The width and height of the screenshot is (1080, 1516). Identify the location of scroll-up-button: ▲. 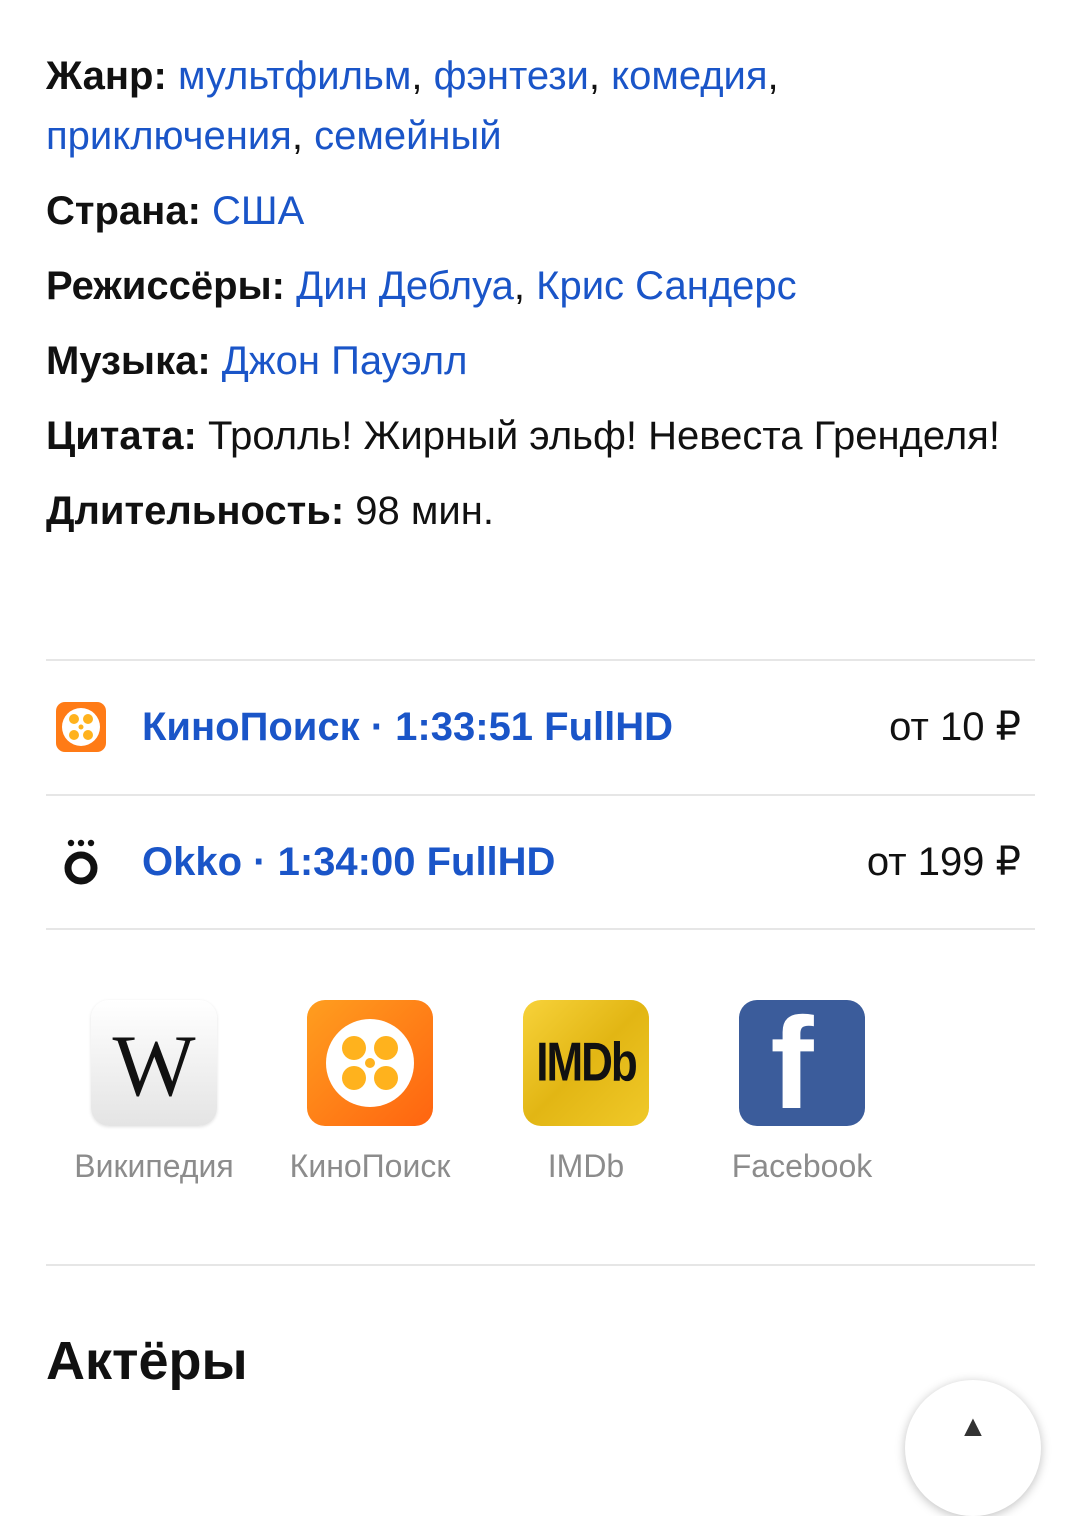
(973, 1448).